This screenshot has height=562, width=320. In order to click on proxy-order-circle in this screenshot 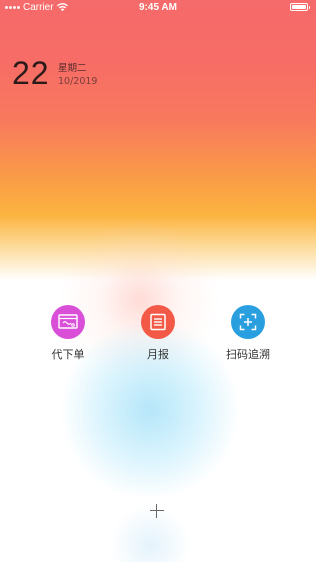, I will do `click(68, 322)`.